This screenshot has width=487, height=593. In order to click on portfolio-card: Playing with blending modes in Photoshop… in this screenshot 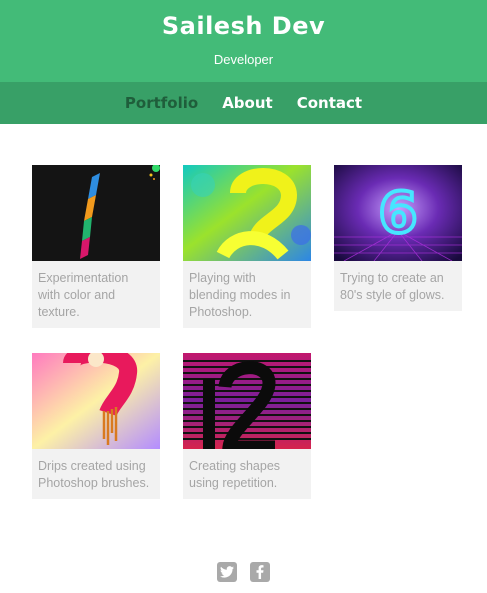, I will do `click(247, 246)`.